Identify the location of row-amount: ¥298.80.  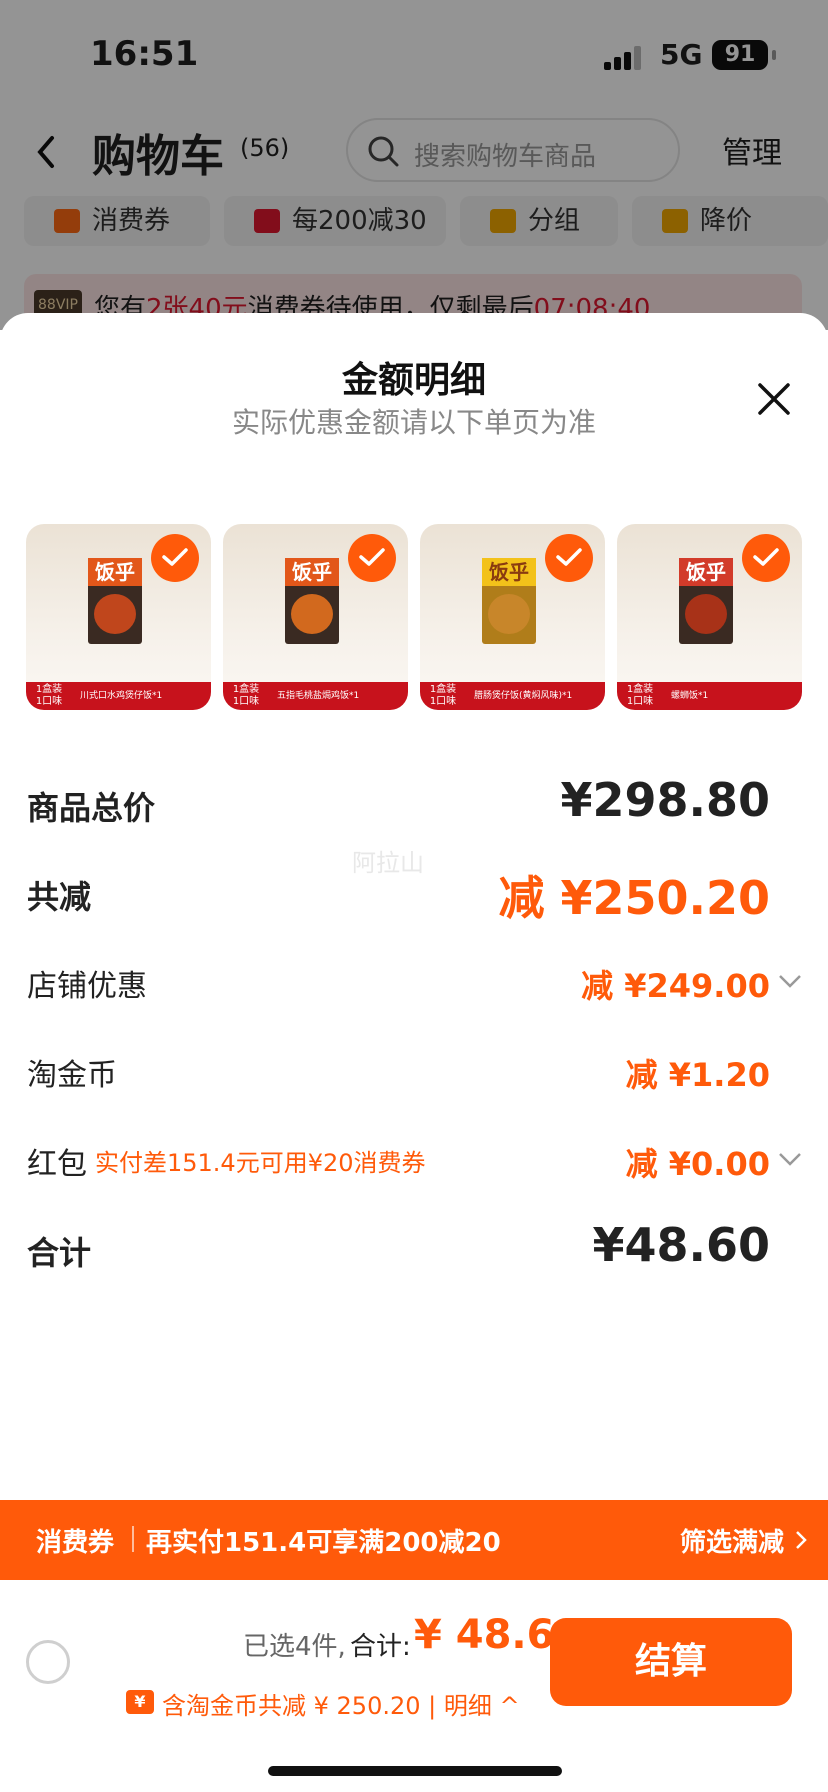
(665, 800).